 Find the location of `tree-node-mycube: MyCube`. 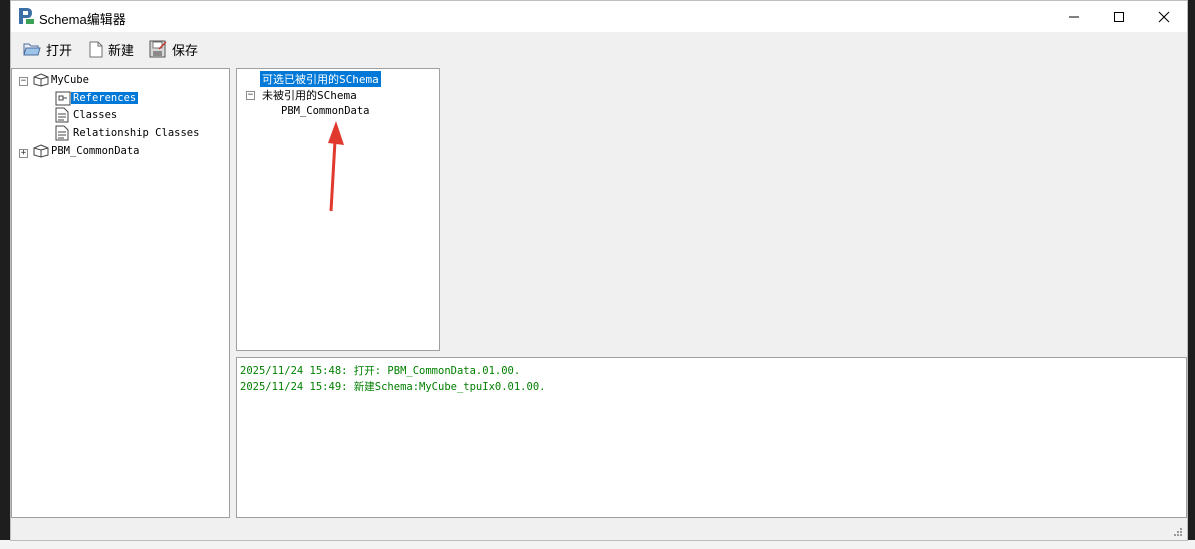

tree-node-mycube: MyCube is located at coordinates (61, 80).